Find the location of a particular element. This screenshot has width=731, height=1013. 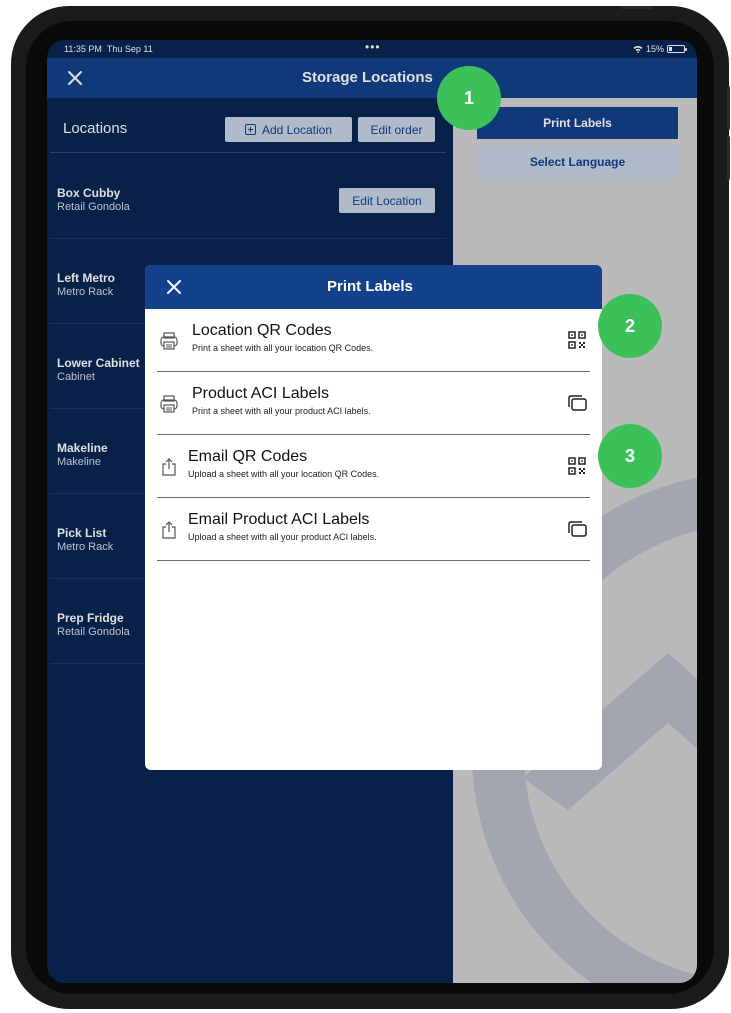

option-title: Product ACI Labels is located at coordinates (260, 393).